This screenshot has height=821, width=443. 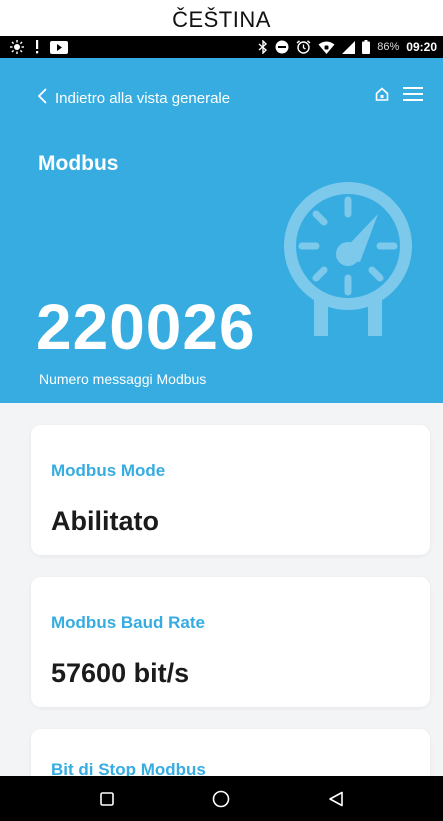 I want to click on signal-icon, so click(x=349, y=47).